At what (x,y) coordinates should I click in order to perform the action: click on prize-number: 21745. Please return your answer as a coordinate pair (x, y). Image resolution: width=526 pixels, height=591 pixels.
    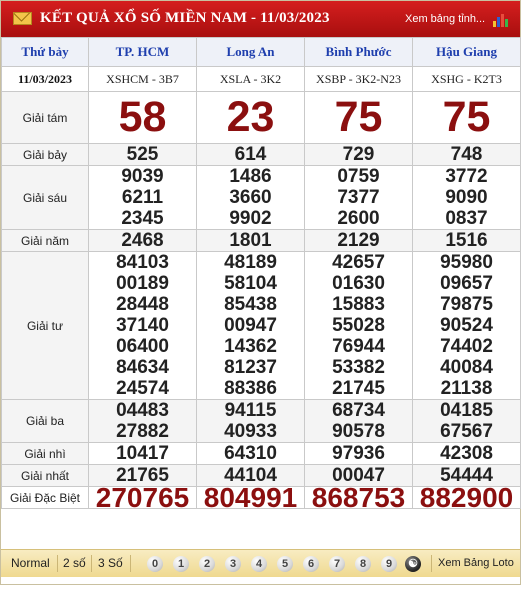
    Looking at the image, I should click on (358, 388).